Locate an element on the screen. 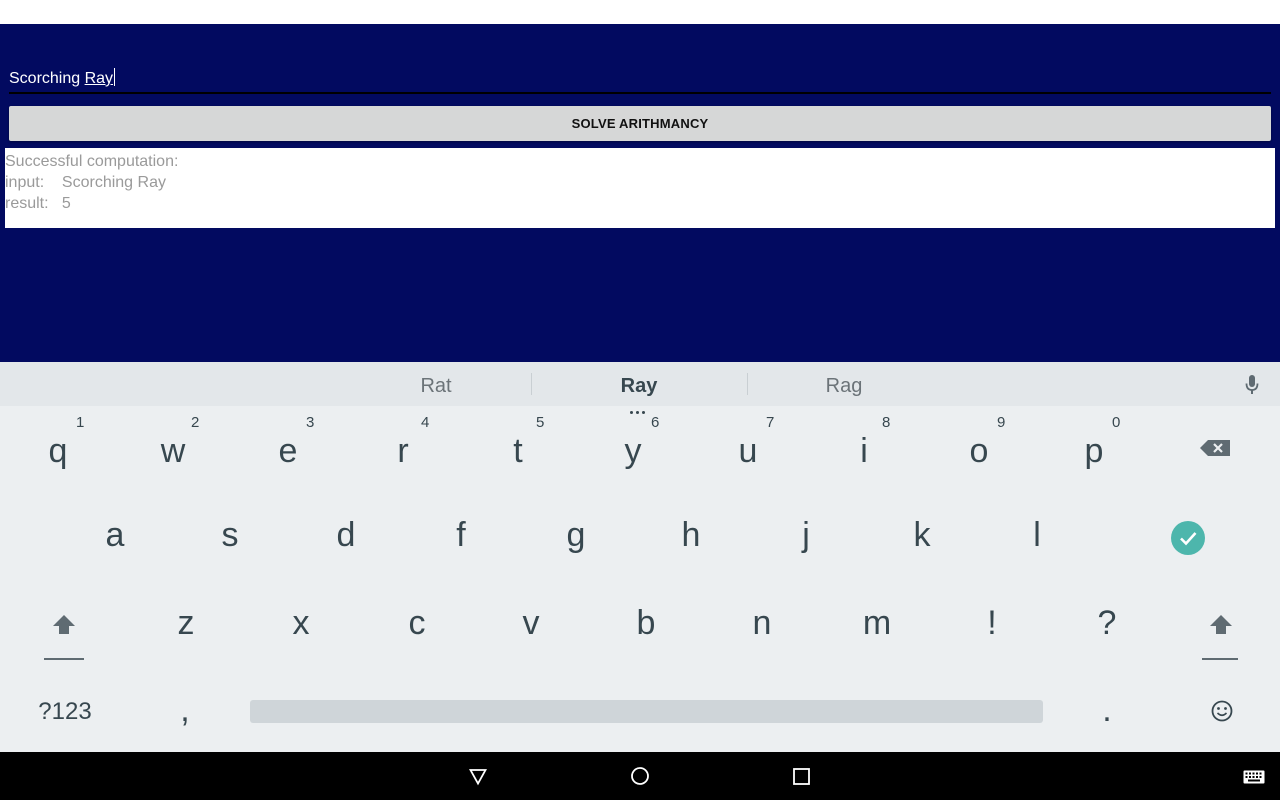 This screenshot has height=800, width=1280. key-e: e3 is located at coordinates (288, 449).